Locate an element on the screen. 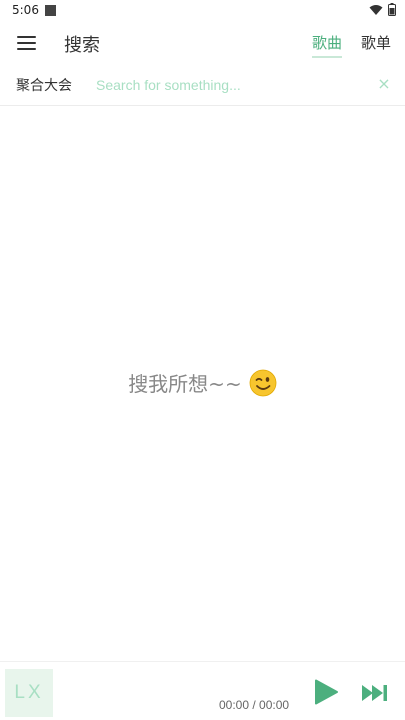 This screenshot has height=720, width=405. close-icon: × is located at coordinates (384, 83).